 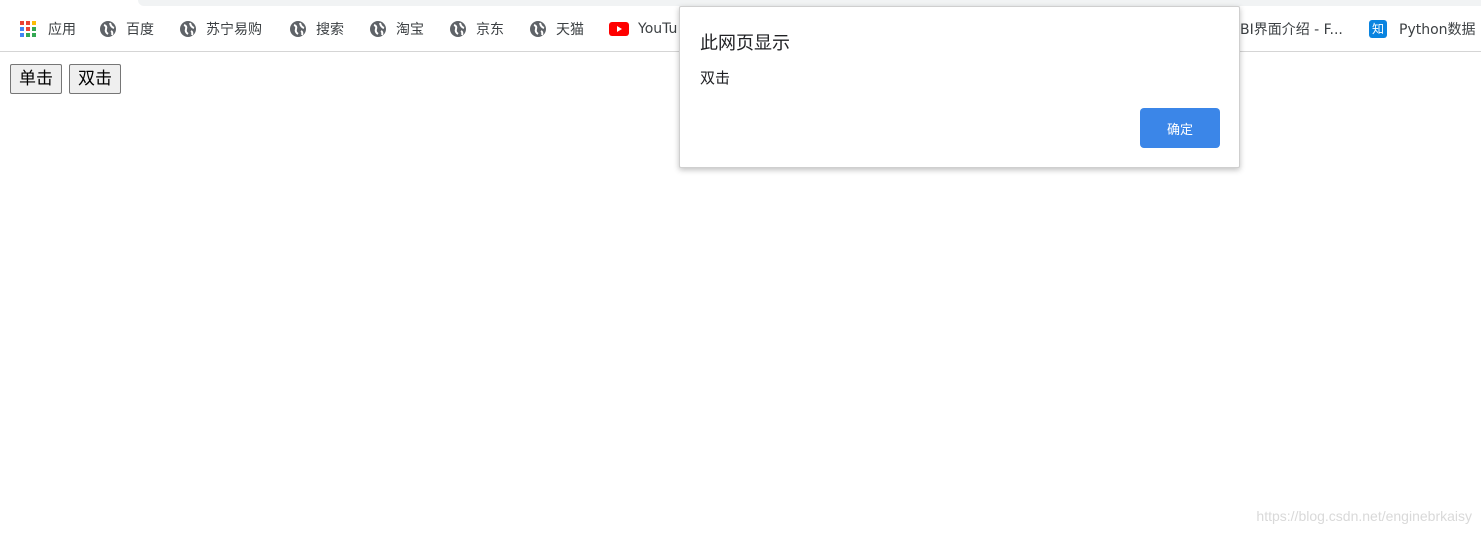 I want to click on double-click-button: 双击, so click(x=95, y=79).